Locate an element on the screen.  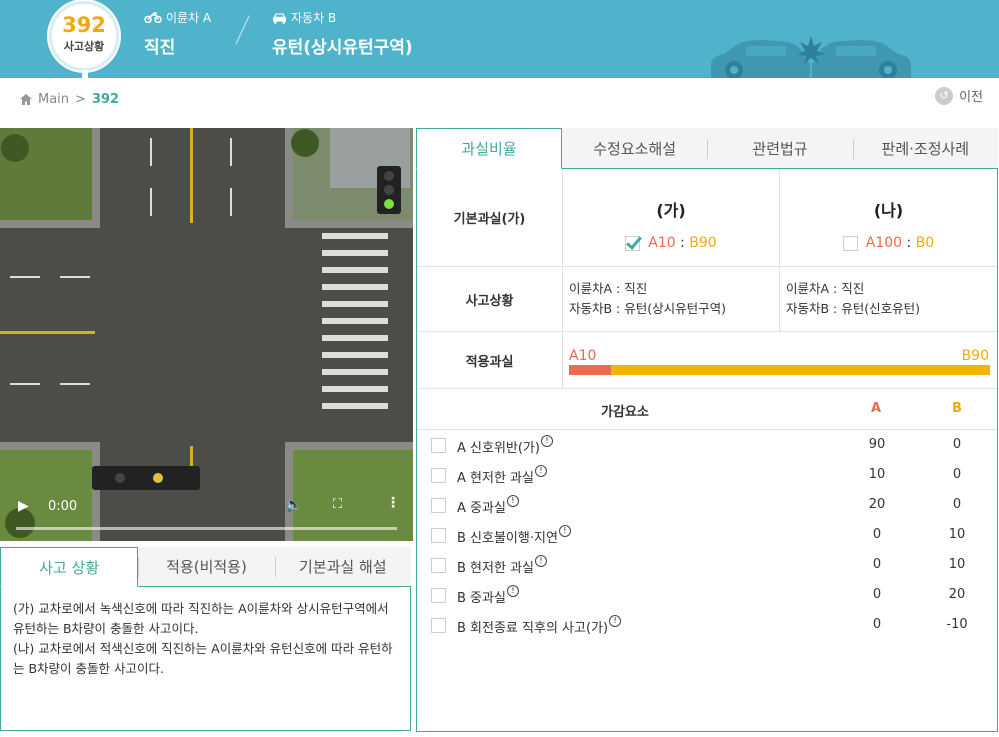
applied-fault-bar is located at coordinates (779, 370).